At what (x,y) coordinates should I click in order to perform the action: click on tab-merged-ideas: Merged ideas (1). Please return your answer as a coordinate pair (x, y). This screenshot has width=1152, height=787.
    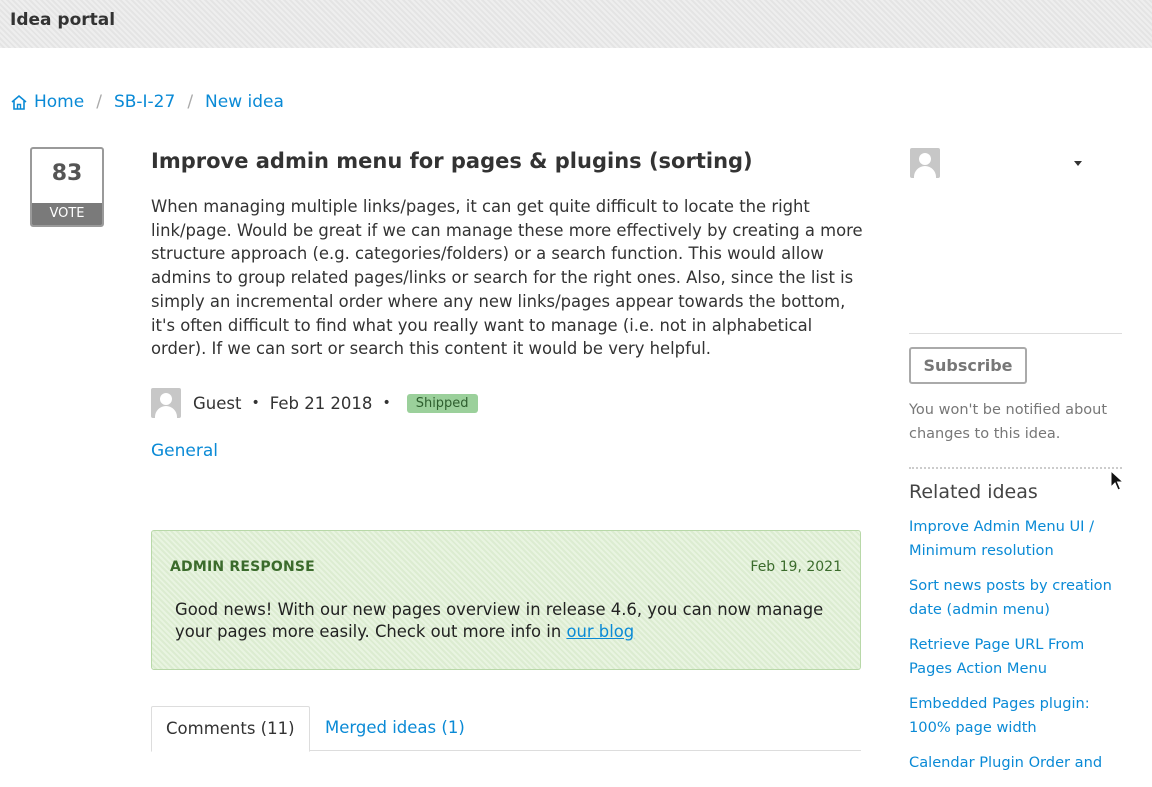
    Looking at the image, I should click on (395, 728).